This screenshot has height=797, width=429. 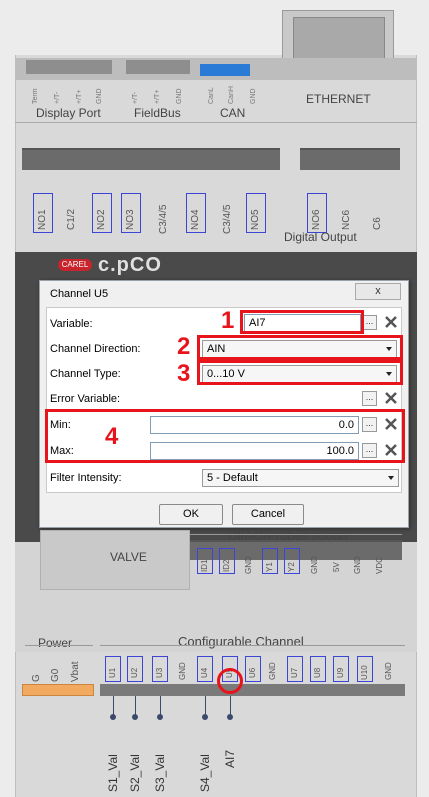 I want to click on dialog-title: Channel U5, so click(x=79, y=294).